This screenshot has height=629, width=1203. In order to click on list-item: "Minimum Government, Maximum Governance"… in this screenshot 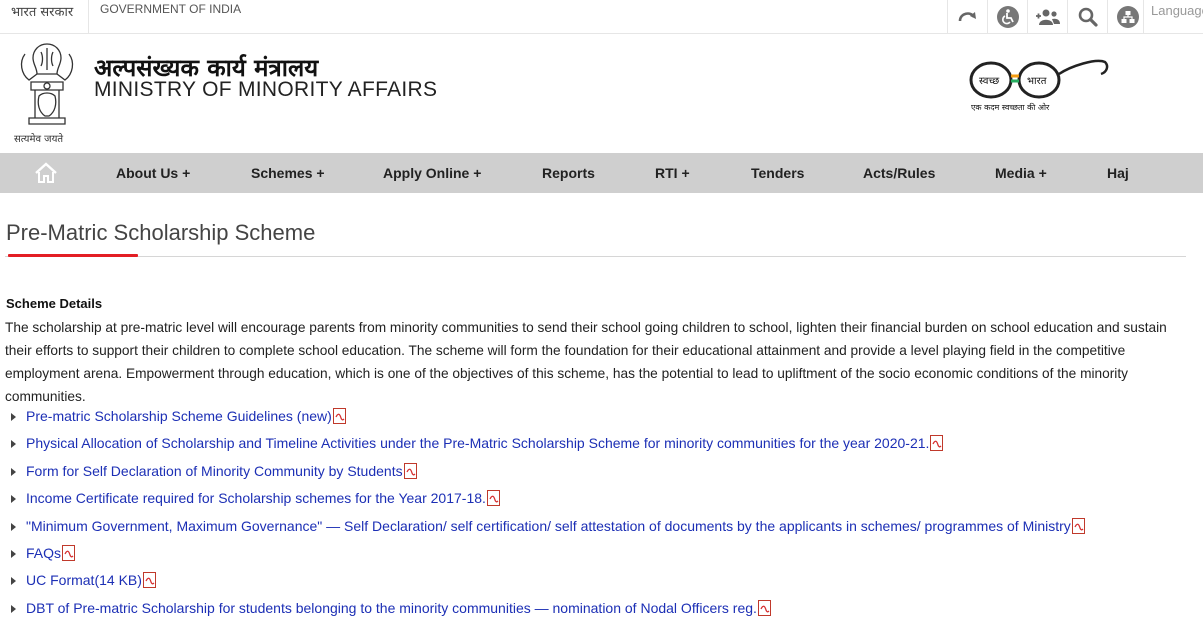, I will do `click(548, 526)`.